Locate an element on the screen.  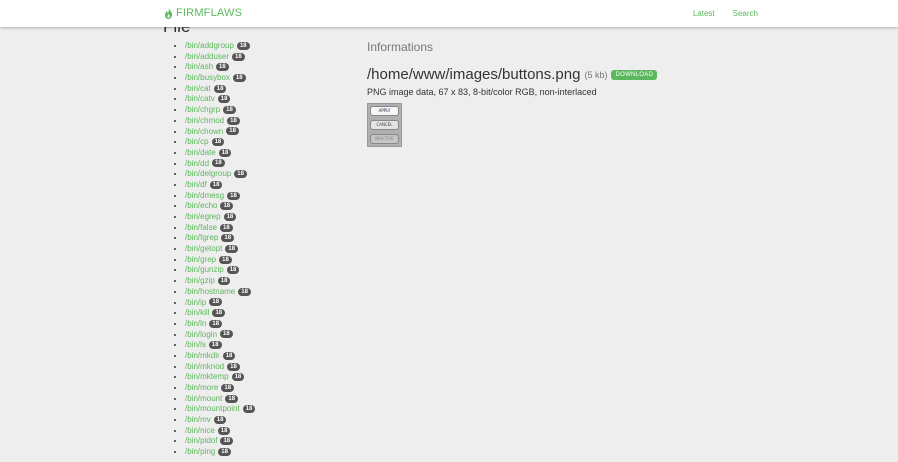
image-preview: APPLY CANCEL INACTIVE is located at coordinates (384, 125).